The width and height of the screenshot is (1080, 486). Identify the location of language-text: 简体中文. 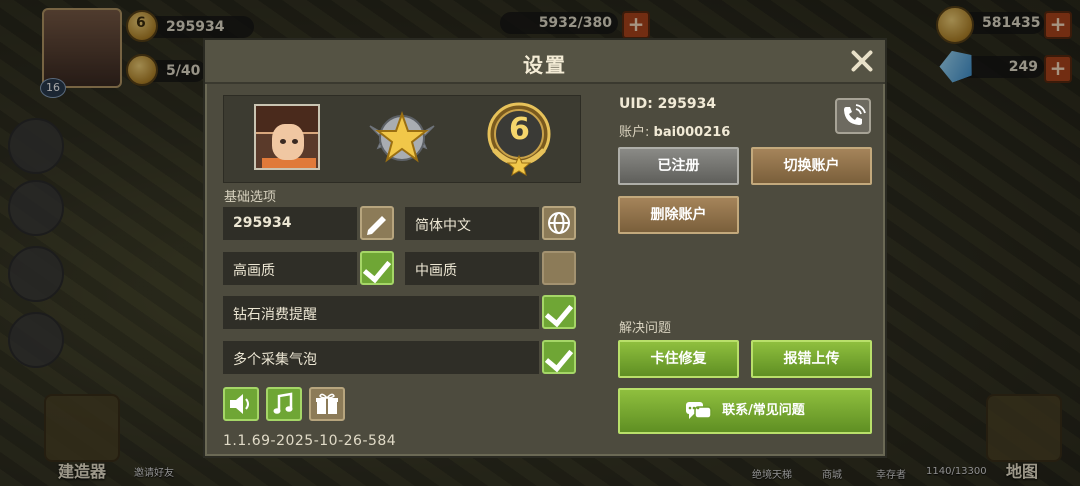
(443, 226).